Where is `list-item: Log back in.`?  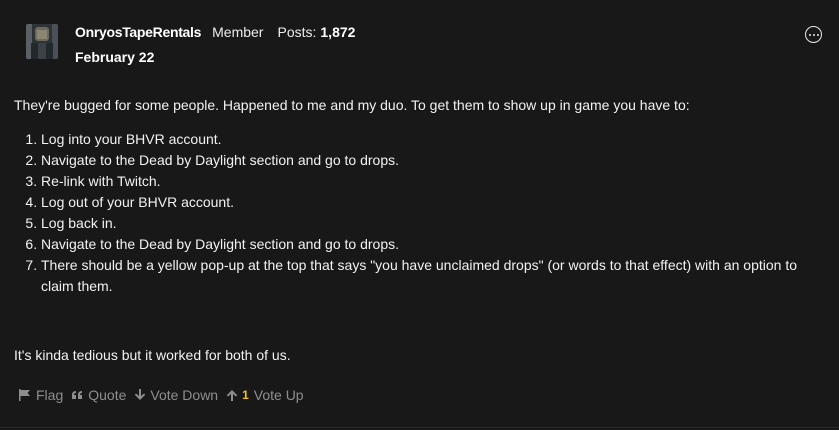 list-item: Log back in. is located at coordinates (432, 223).